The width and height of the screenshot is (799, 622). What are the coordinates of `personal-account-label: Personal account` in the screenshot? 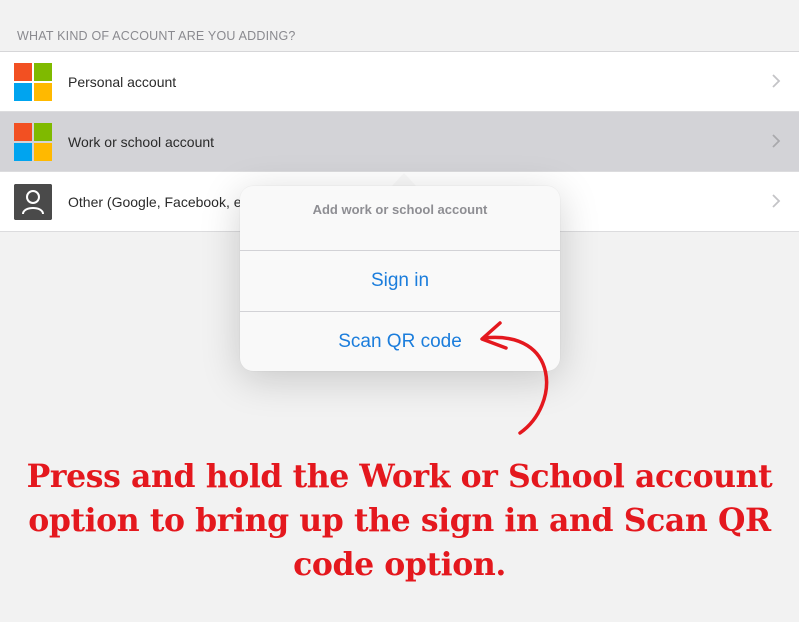 It's located at (122, 82).